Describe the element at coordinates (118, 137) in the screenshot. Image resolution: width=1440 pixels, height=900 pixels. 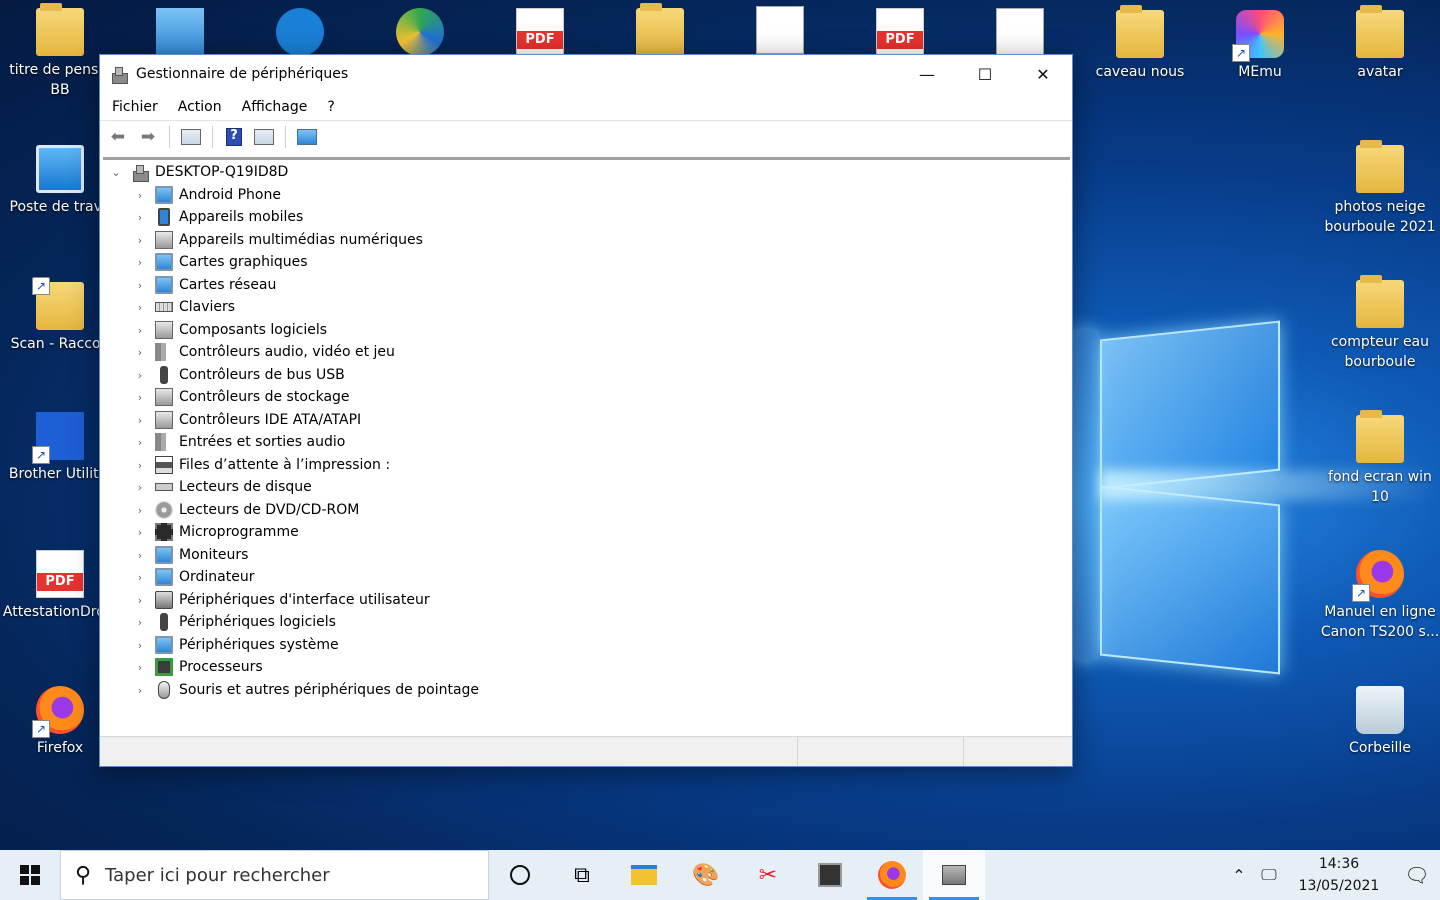
I see `back-arrow-icon: ⬅` at that location.